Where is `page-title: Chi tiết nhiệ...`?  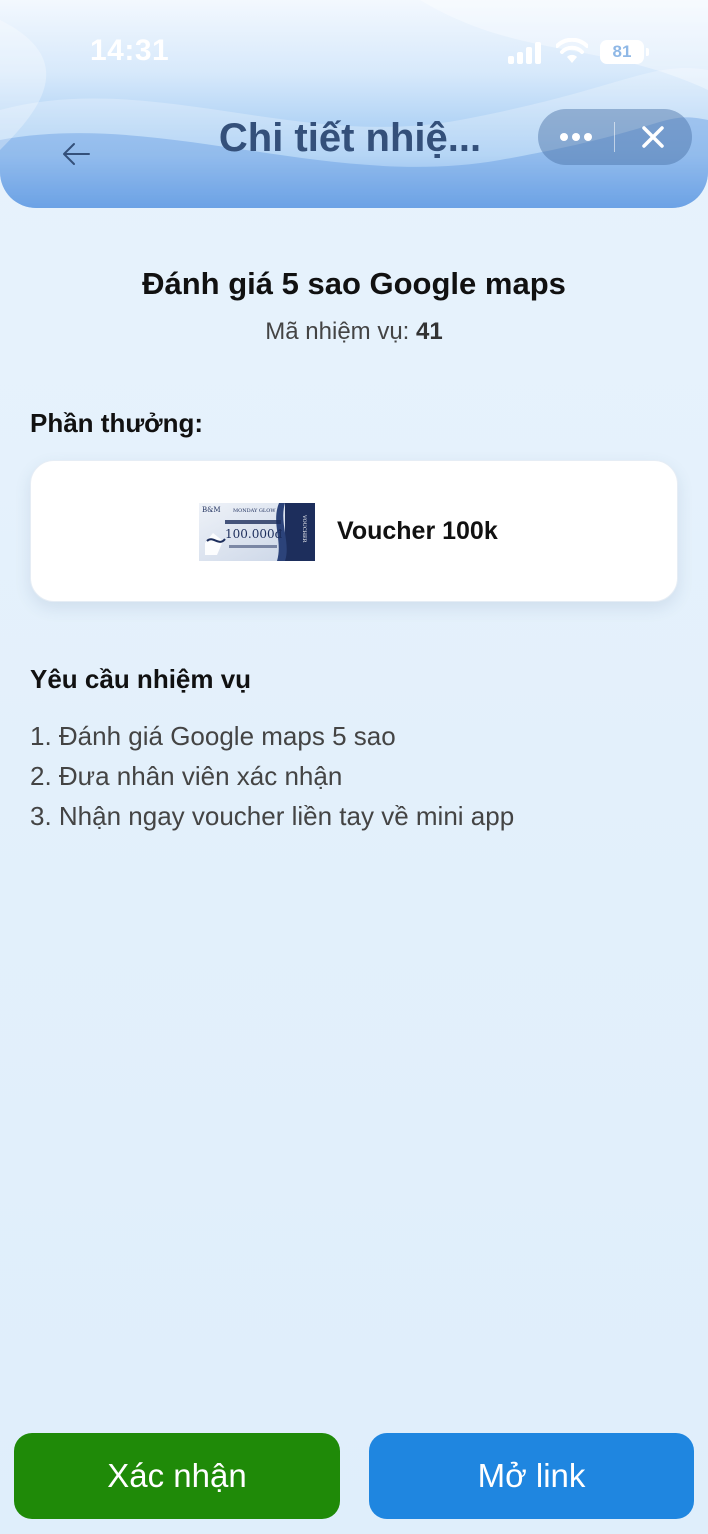 page-title: Chi tiết nhiệ... is located at coordinates (350, 138).